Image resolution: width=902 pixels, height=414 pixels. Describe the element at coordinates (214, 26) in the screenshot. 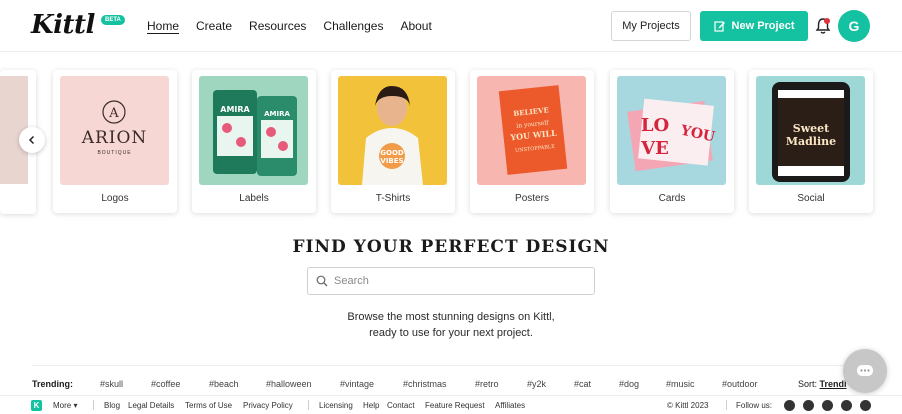

I see `nav-create: Create` at that location.